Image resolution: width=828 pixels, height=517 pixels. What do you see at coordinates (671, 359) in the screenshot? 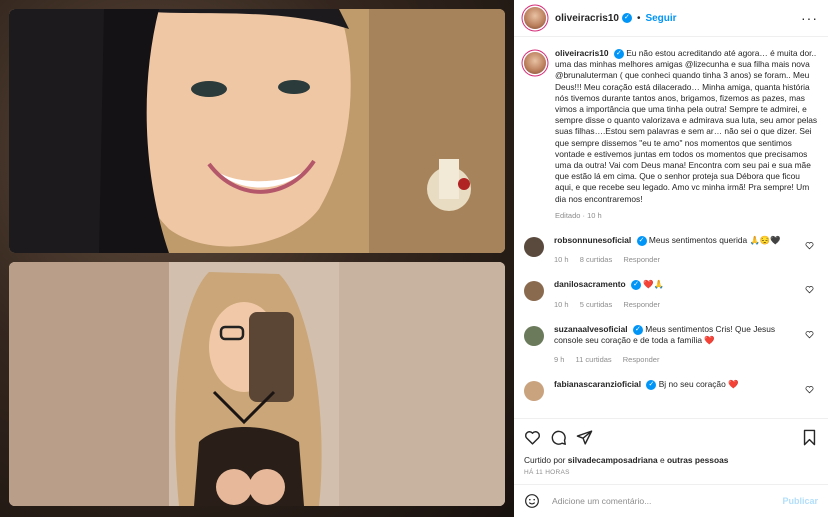
I see `comment-meta: 9 h 11 curtidas Responder` at bounding box center [671, 359].